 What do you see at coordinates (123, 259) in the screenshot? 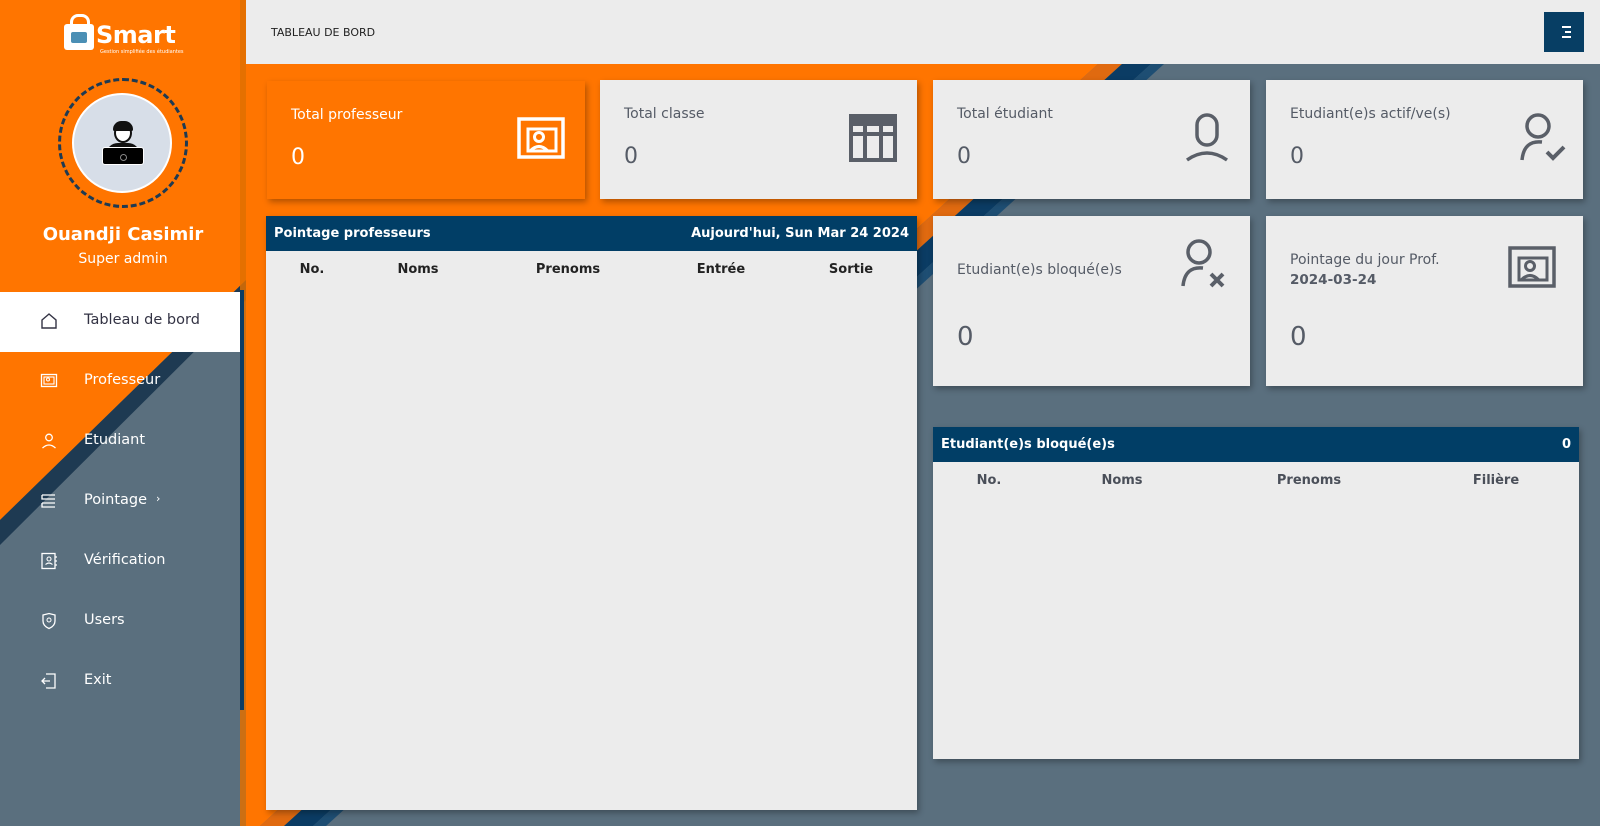
I see `user-role: Super admin` at bounding box center [123, 259].